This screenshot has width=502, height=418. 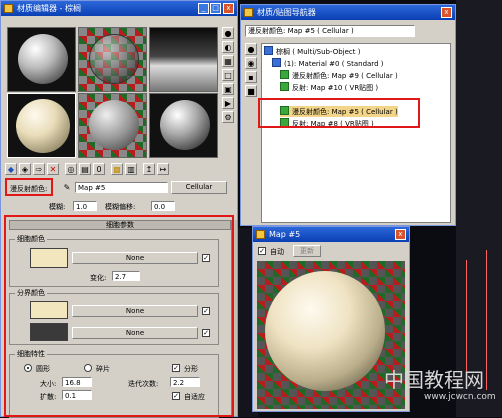 I want to click on map-preview-title: Map #5, so click(x=285, y=234).